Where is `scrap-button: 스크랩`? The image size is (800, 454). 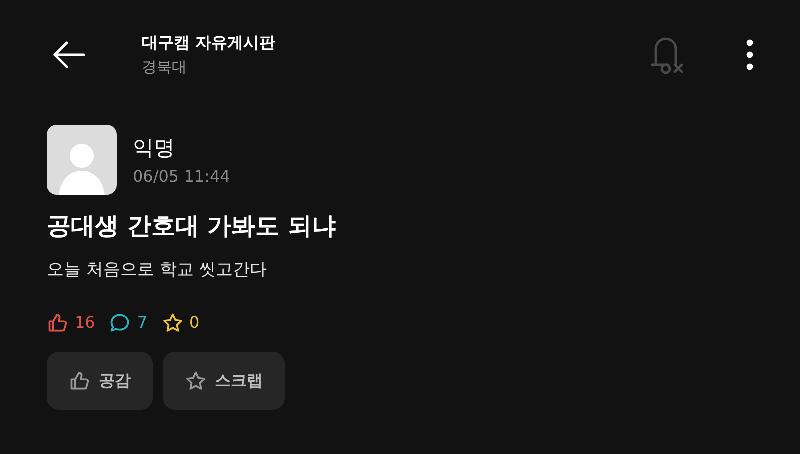
scrap-button: 스크랩 is located at coordinates (224, 381).